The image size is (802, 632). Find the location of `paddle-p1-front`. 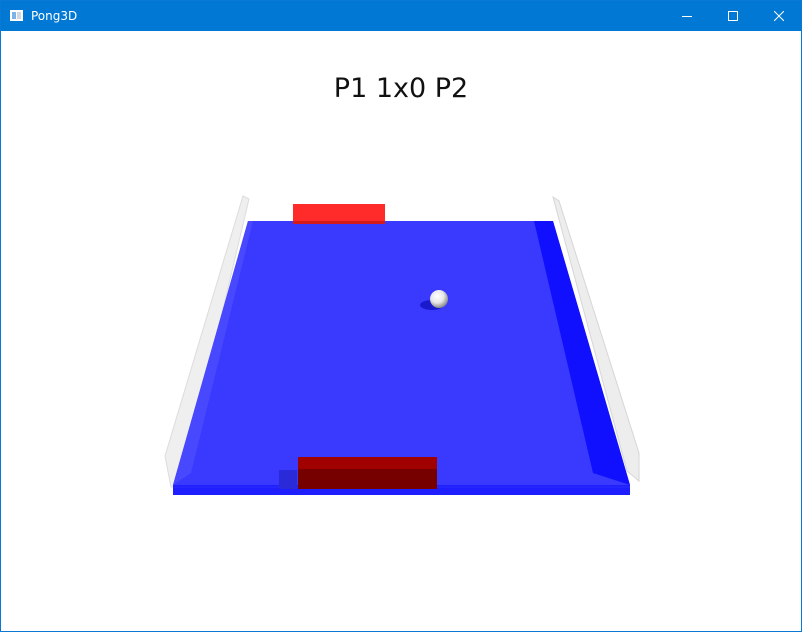

paddle-p1-front is located at coordinates (367, 479).